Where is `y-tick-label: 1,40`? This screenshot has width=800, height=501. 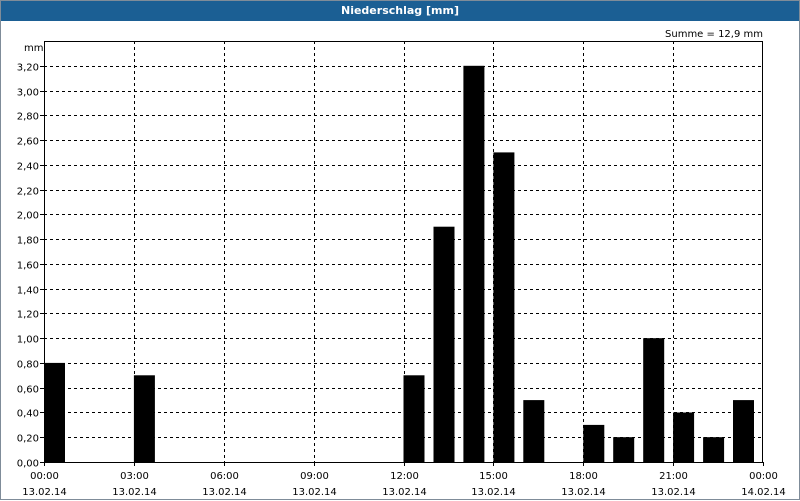 y-tick-label: 1,40 is located at coordinates (28, 291).